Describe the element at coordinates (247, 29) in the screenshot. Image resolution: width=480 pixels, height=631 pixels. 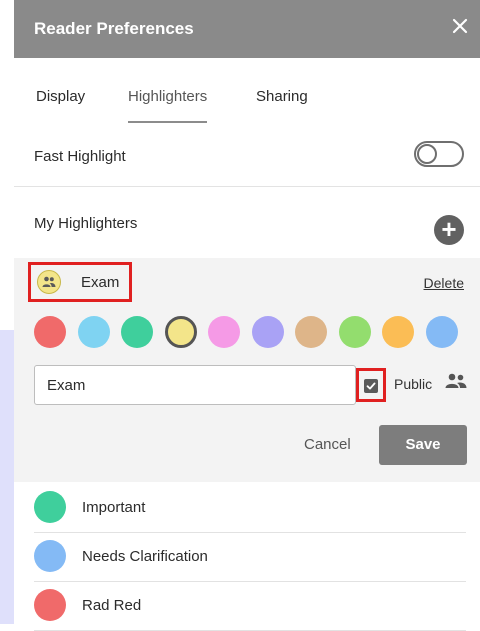
I see `title-bar: Reader Preferences` at that location.